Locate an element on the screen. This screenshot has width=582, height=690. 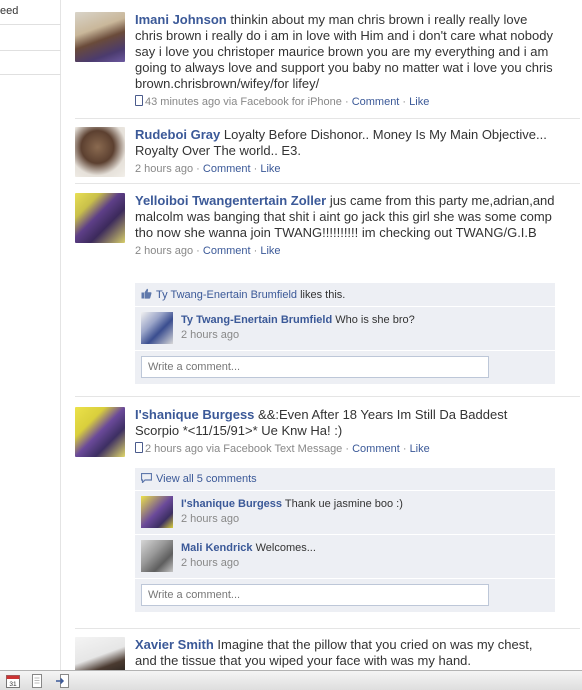
timestamp: 43 minutes ago via Facebook for iPhone is located at coordinates (243, 102).